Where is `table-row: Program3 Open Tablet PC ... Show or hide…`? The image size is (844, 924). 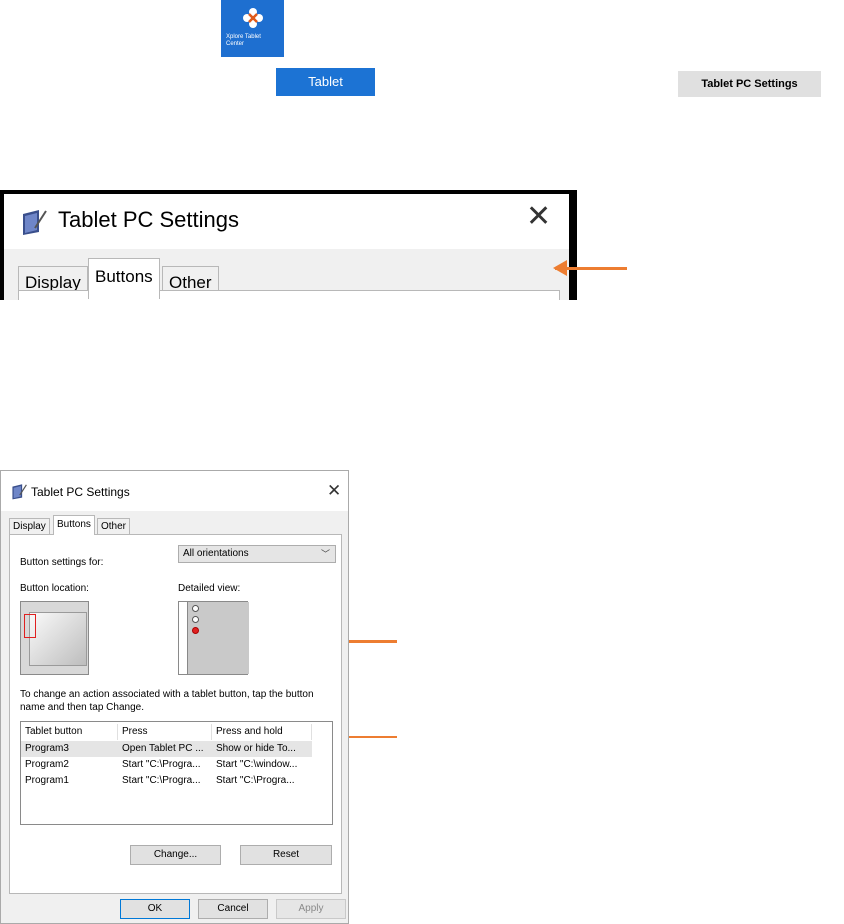
table-row: Program3 Open Tablet PC ... Show or hide… is located at coordinates (166, 749).